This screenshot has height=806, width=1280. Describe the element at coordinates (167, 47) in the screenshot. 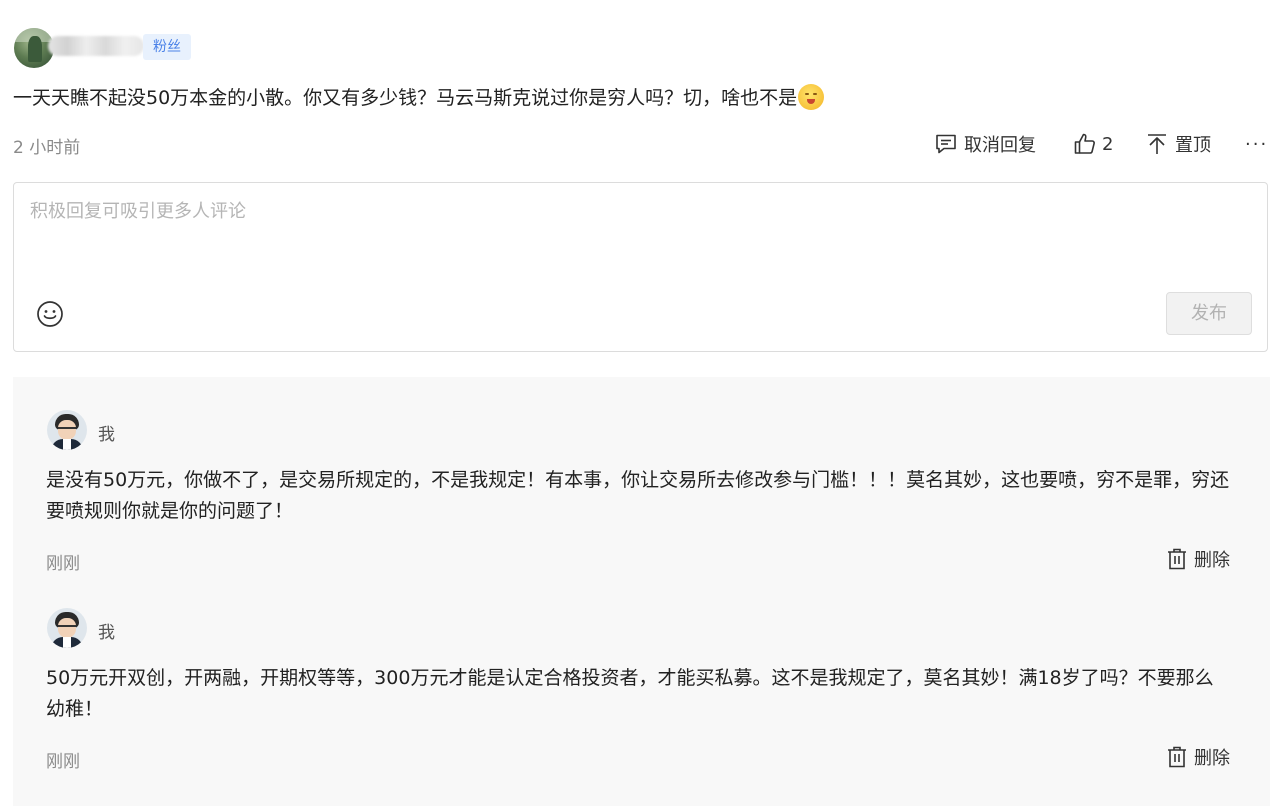

I see `fan-badge: 粉丝` at that location.